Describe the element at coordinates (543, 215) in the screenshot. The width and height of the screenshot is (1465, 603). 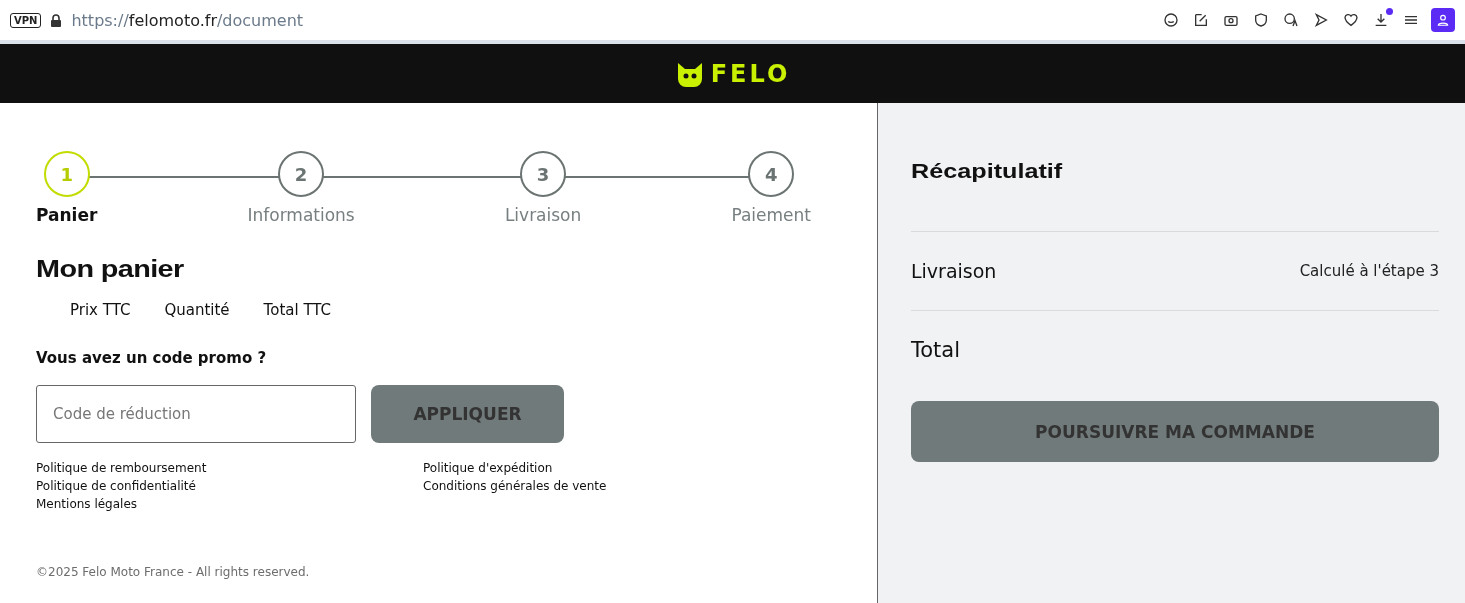
I see `step-label: Livraison` at that location.